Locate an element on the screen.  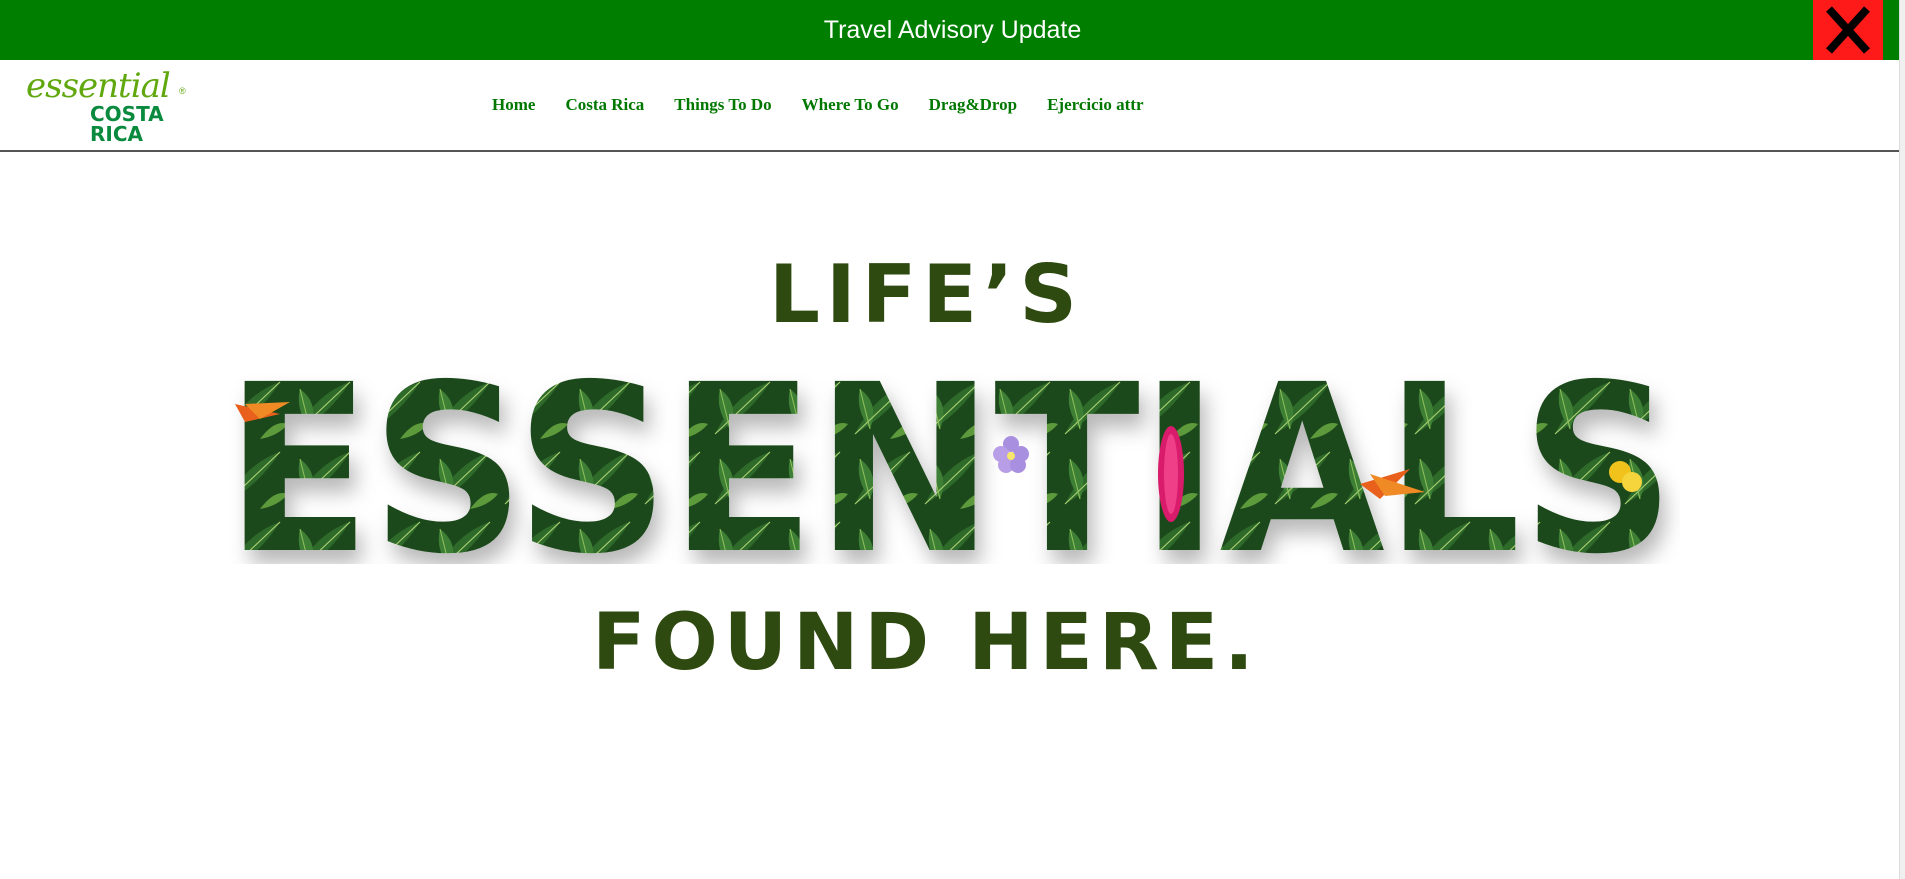
logo-rica: RICA is located at coordinates (116, 134).